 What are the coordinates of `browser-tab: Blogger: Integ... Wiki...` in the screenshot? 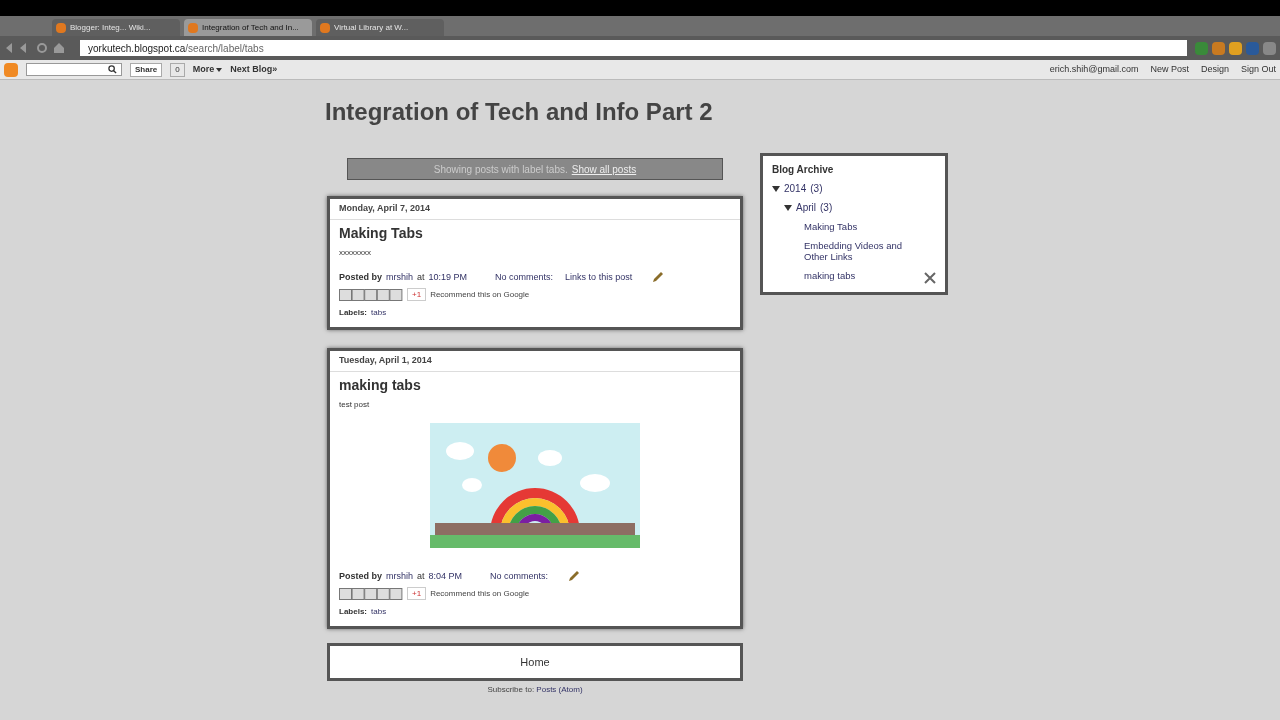 It's located at (116, 27).